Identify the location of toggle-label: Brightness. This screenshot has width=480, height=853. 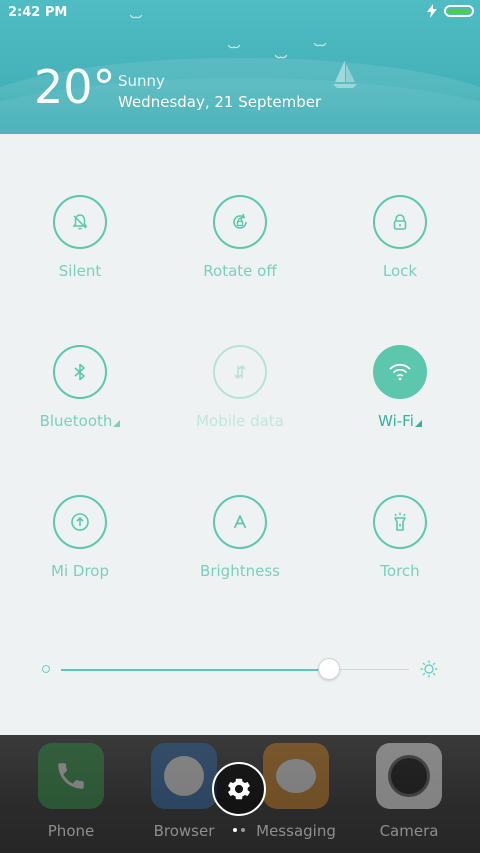
(240, 571).